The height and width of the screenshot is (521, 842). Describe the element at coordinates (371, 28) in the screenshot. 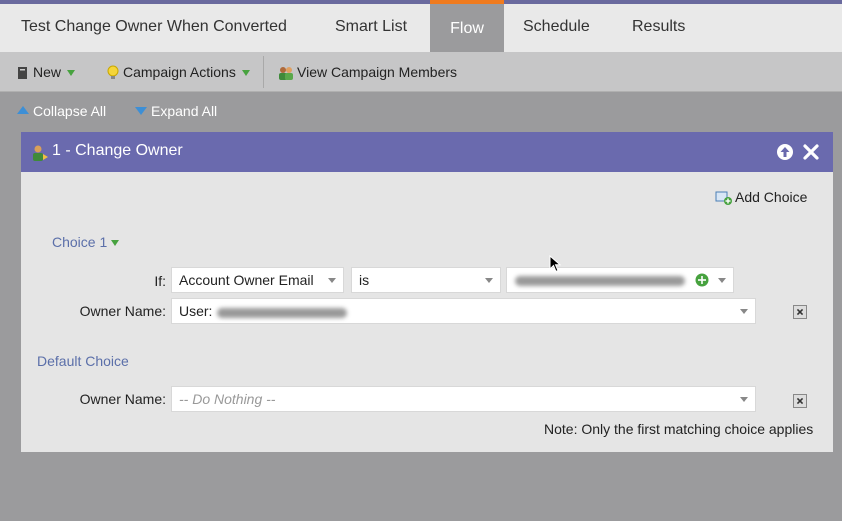

I see `tab-smart-list: Smart List` at that location.